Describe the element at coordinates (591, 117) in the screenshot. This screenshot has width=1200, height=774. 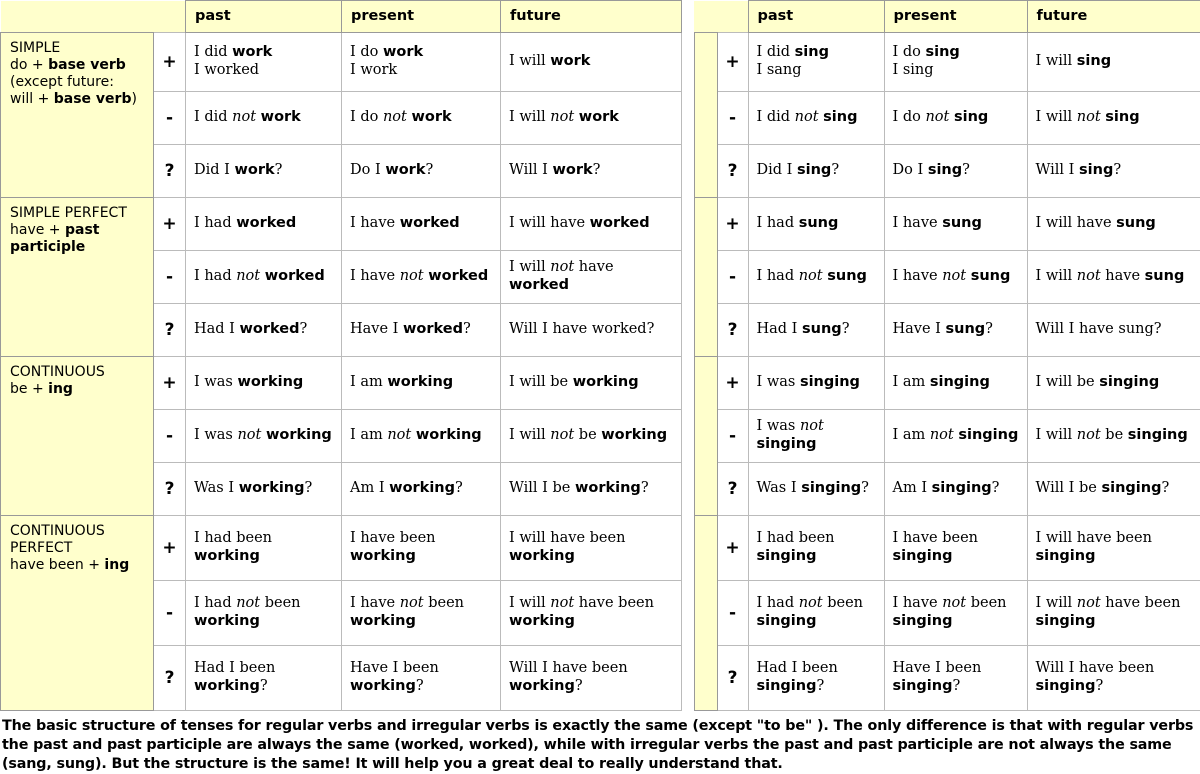
I see `cell-simple-negative-future: I will not work` at that location.